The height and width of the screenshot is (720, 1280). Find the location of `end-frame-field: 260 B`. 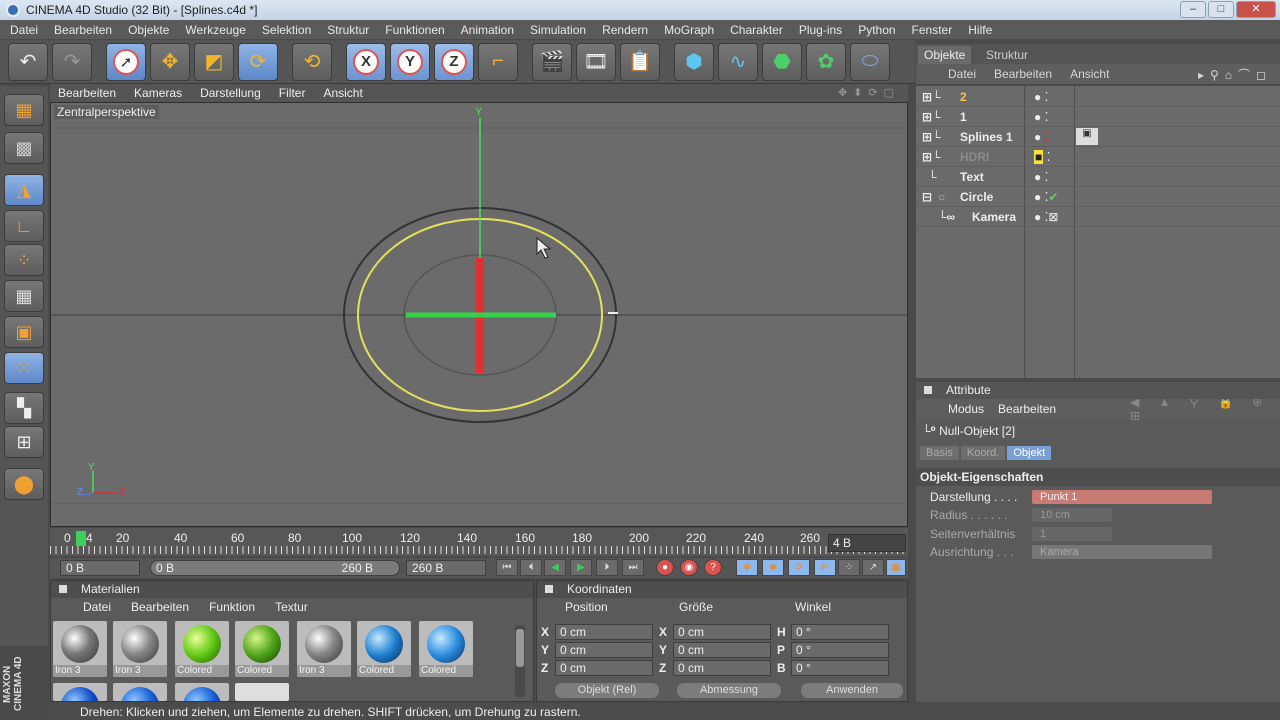

end-frame-field: 260 B is located at coordinates (446, 568).